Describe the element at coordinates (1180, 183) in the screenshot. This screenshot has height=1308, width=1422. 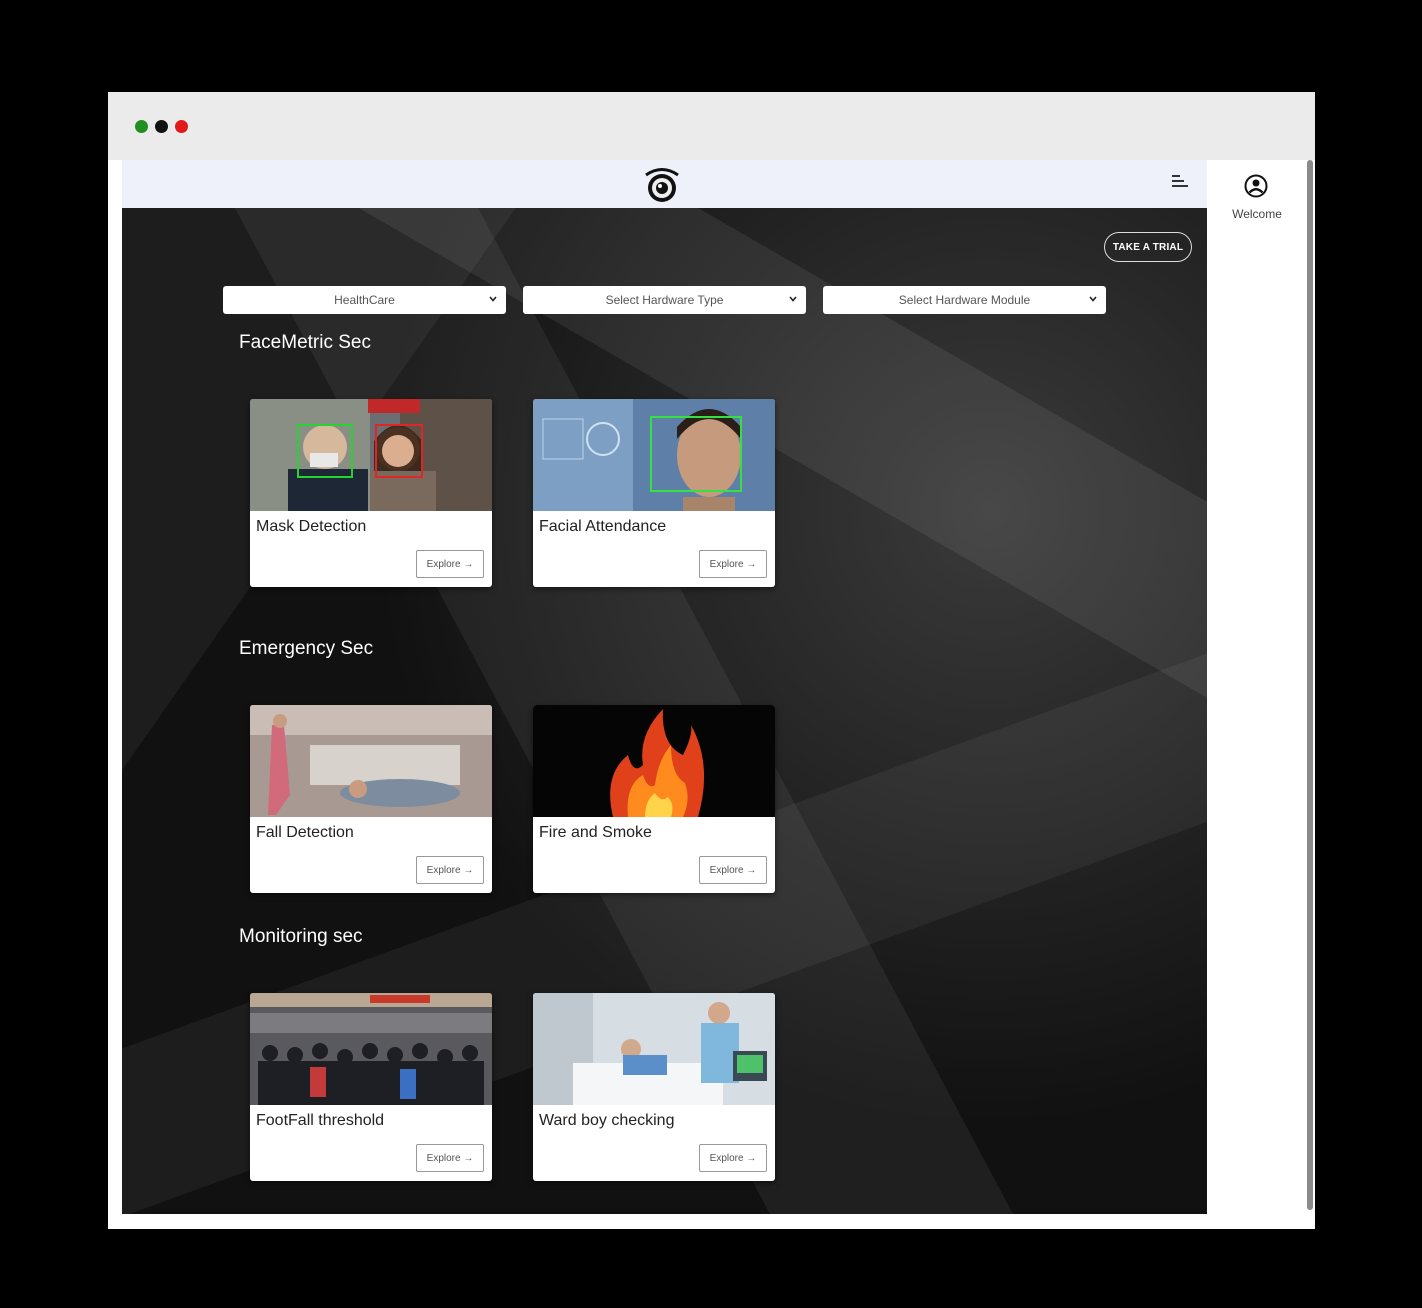
I see `menu-icon` at that location.